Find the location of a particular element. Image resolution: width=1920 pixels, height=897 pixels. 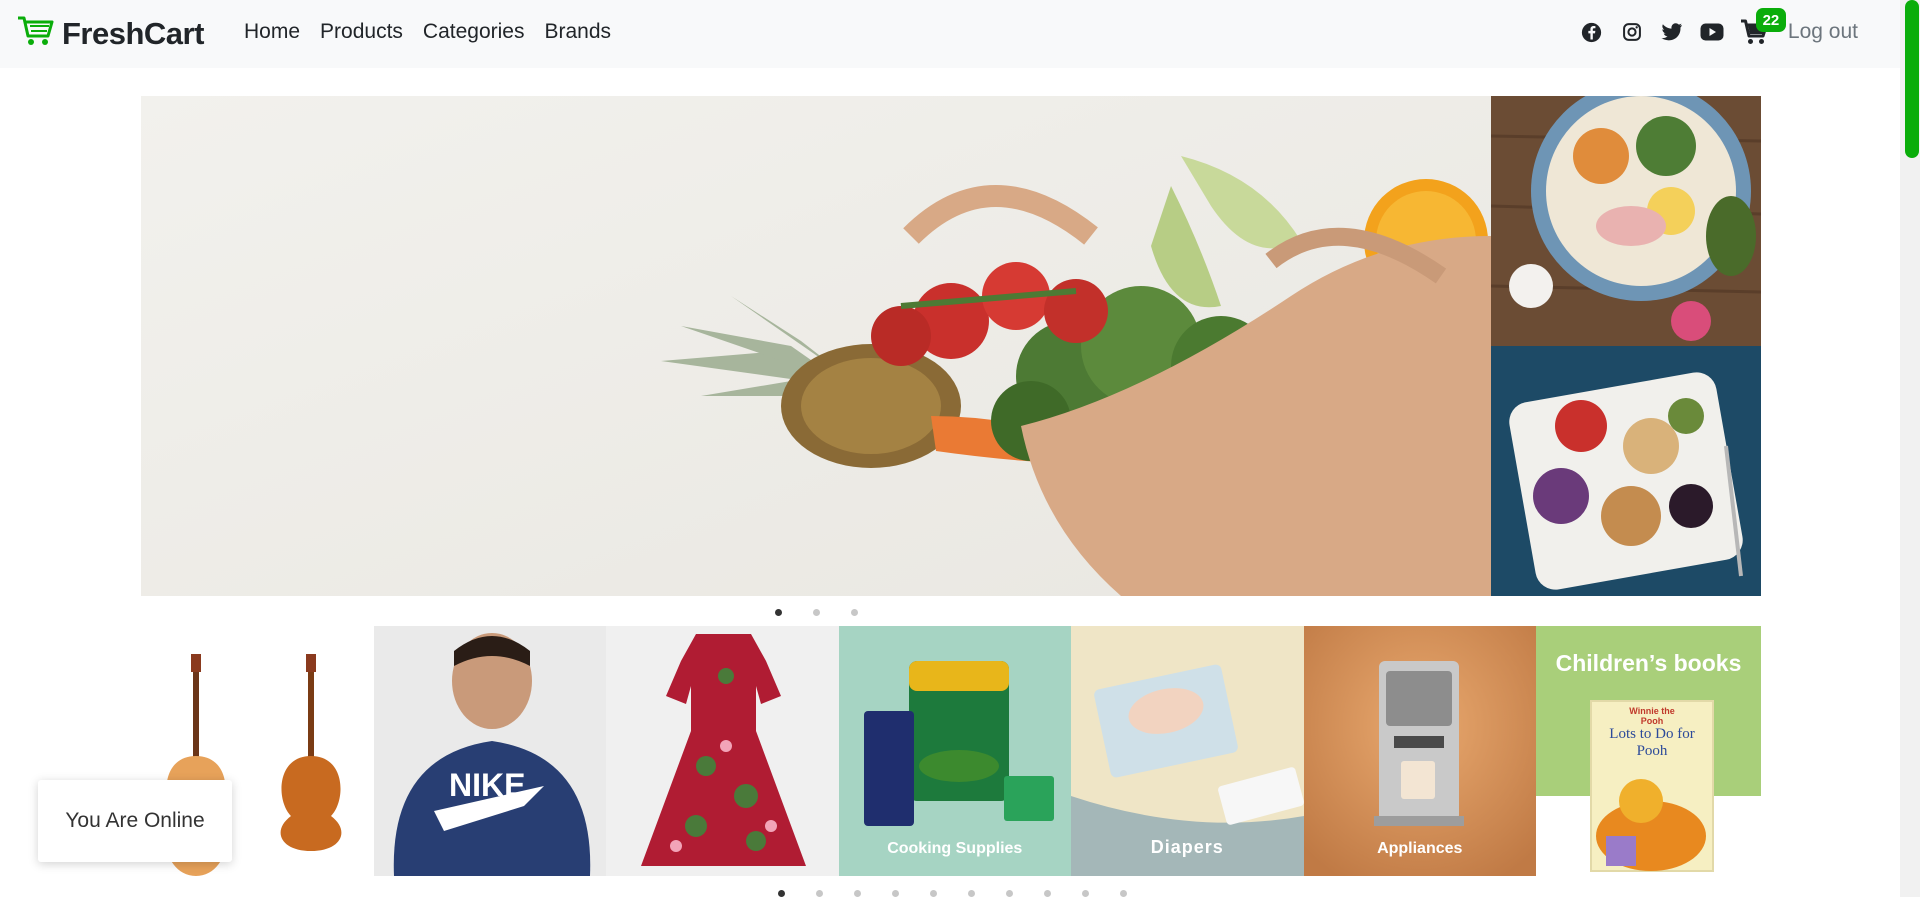

nav-link-categories: Categories is located at coordinates (474, 32).